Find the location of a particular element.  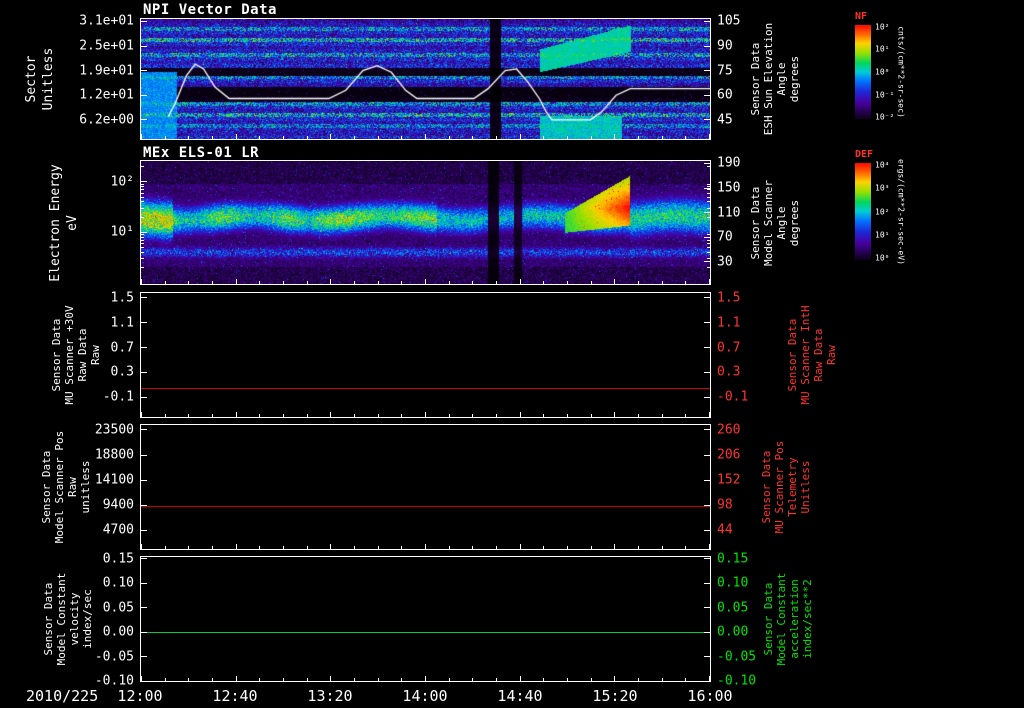

left-axis-label-model-scanner-pos-line: Model Scanner Pos is located at coordinates (59, 487).